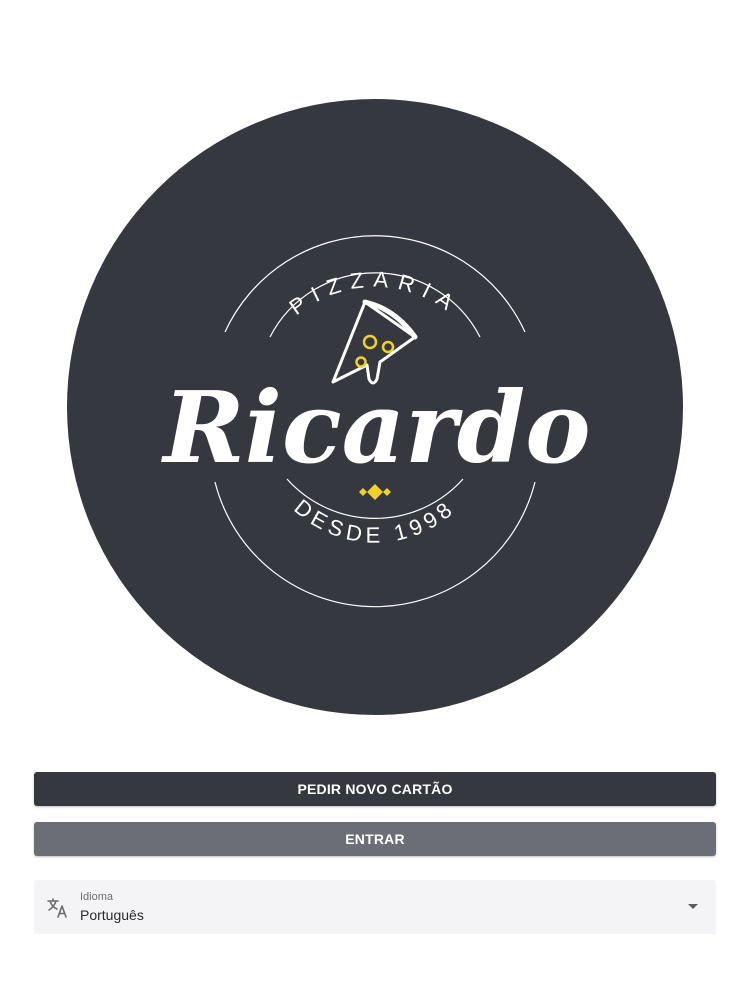 Image resolution: width=750 pixels, height=1000 pixels. What do you see at coordinates (375, 907) in the screenshot?
I see `language-select: Idioma Português` at bounding box center [375, 907].